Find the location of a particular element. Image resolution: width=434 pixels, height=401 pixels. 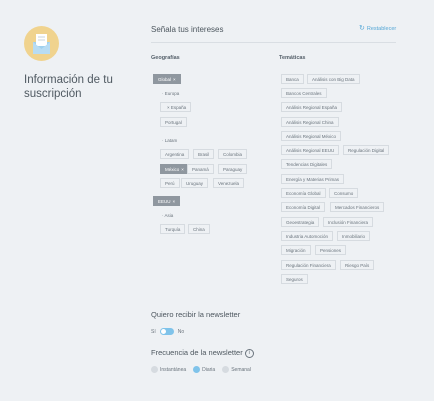

chip-brasil: Brasil is located at coordinates (204, 154).